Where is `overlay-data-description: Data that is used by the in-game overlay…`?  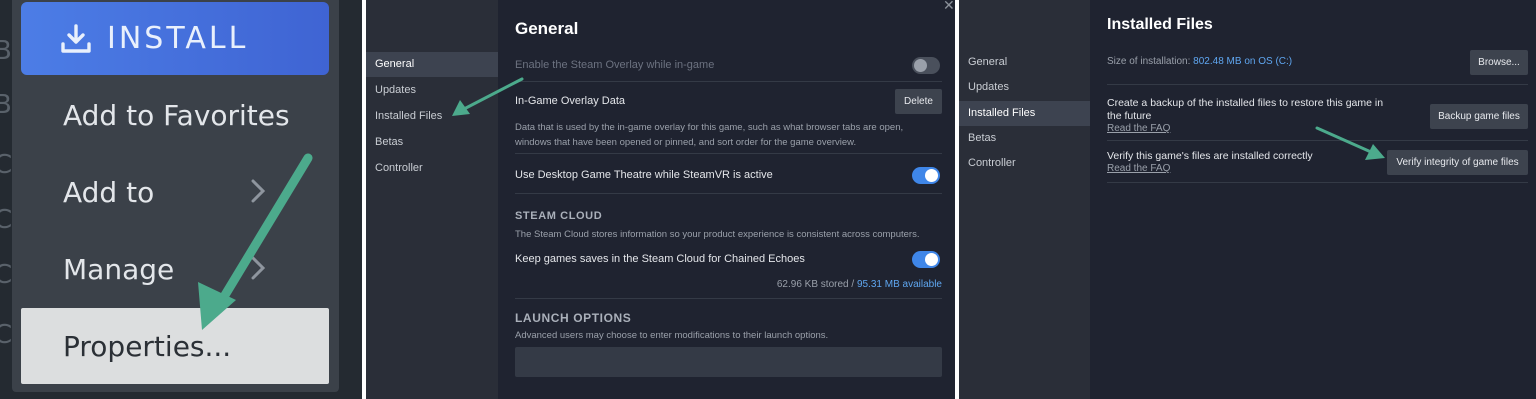
overlay-data-description: Data that is used by the in-game overlay… is located at coordinates (709, 135).